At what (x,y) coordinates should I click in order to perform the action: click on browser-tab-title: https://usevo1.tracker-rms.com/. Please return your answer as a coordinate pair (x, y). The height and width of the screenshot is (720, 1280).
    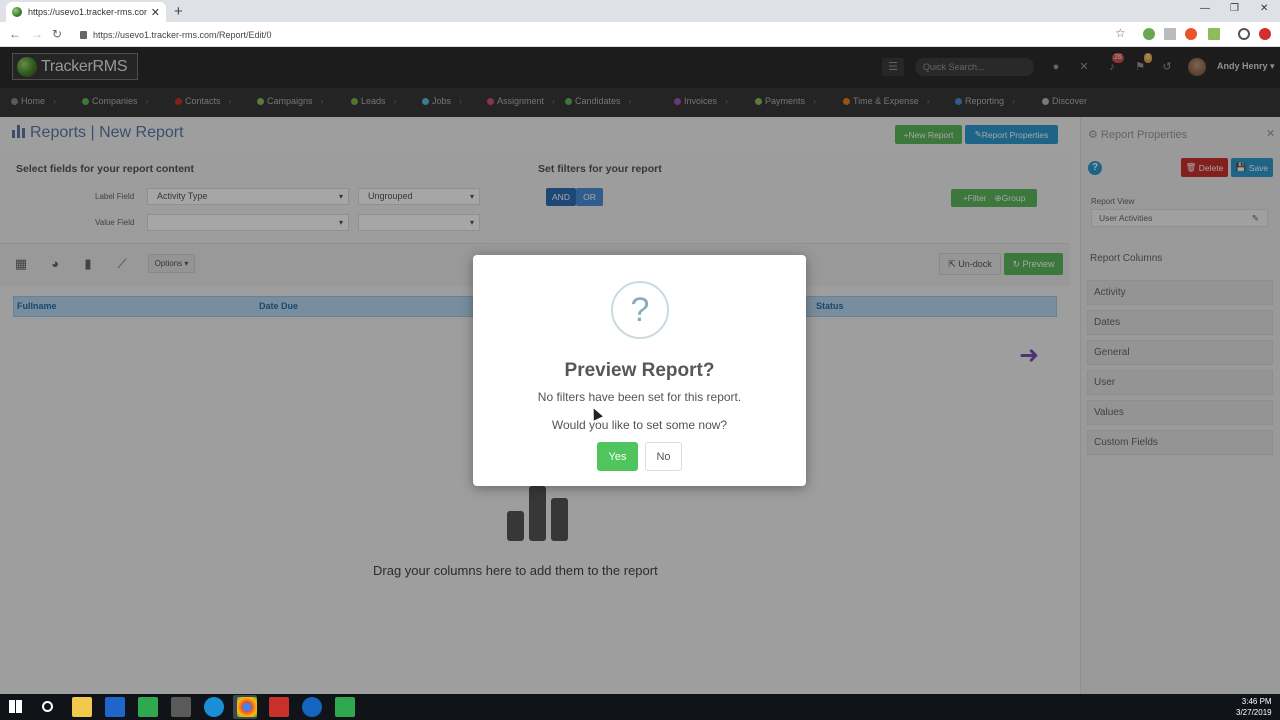
    Looking at the image, I should click on (87, 12).